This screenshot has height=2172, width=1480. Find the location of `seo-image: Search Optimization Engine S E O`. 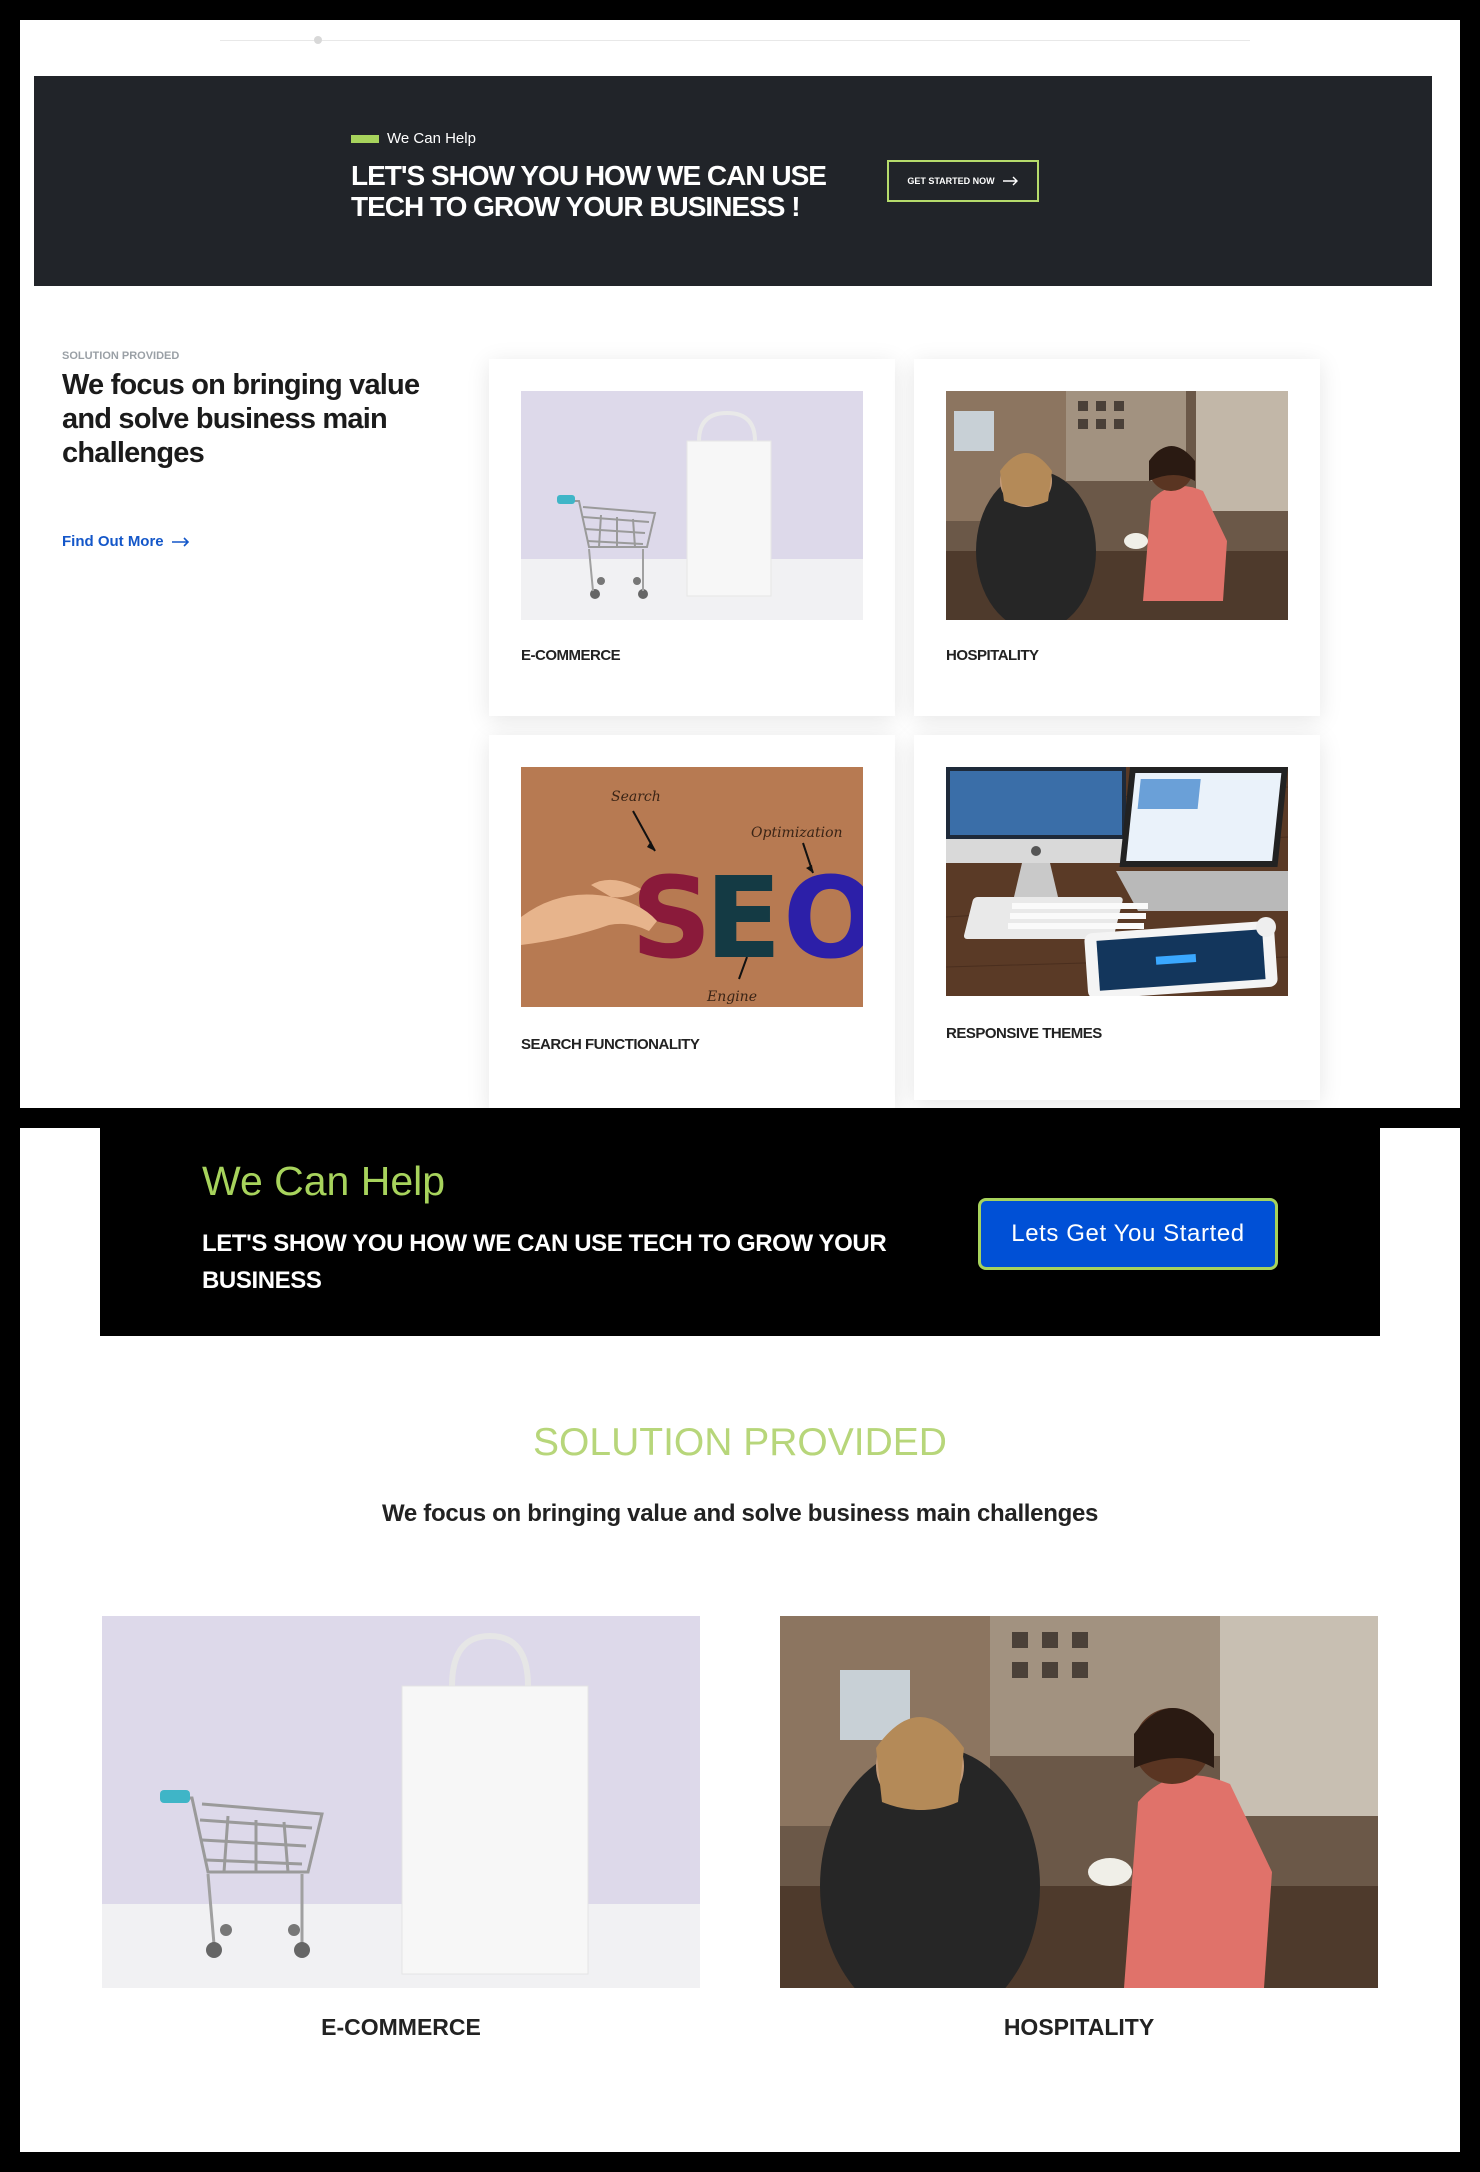

seo-image: Search Optimization Engine S E O is located at coordinates (692, 887).